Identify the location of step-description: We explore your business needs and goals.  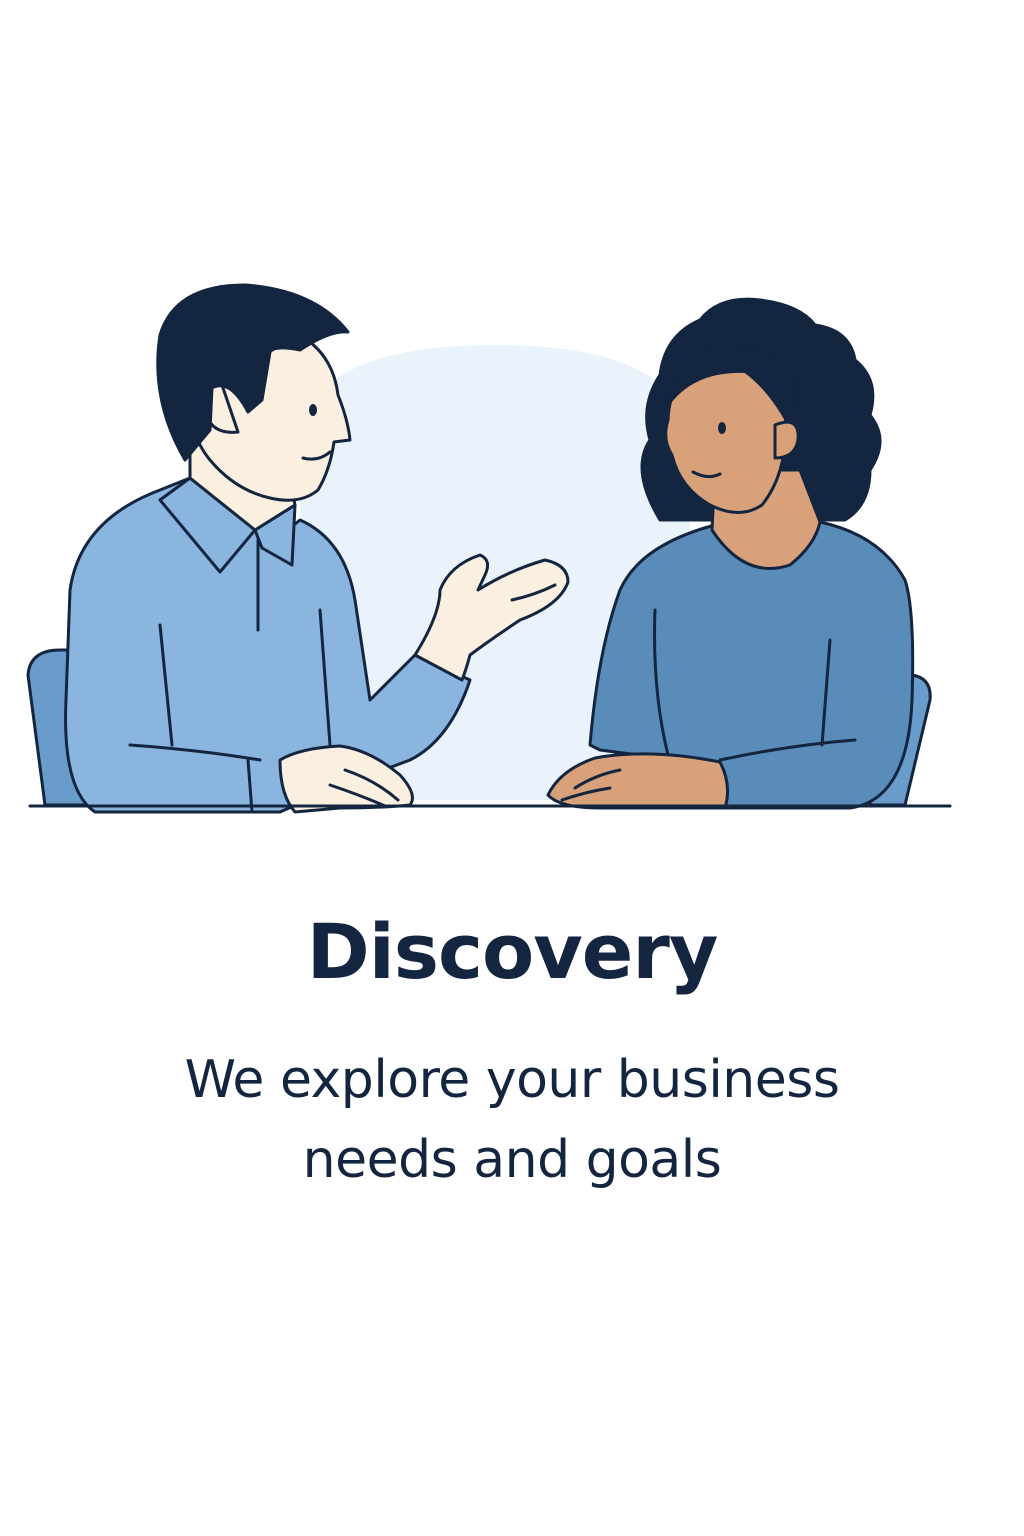
(512, 1120).